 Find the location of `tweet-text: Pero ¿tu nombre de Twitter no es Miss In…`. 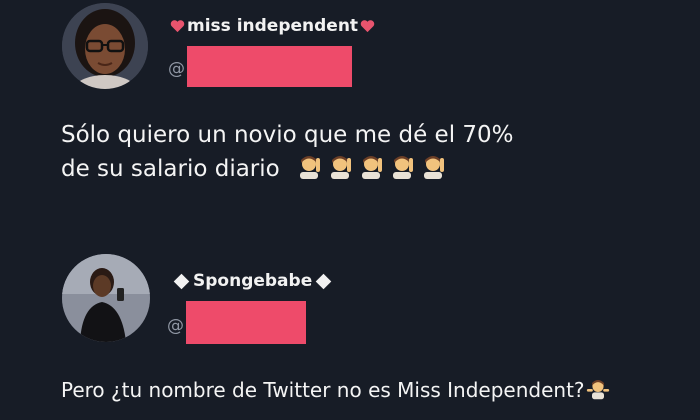

tweet-text: Pero ¿tu nombre de Twitter no es Miss In… is located at coordinates (337, 390).